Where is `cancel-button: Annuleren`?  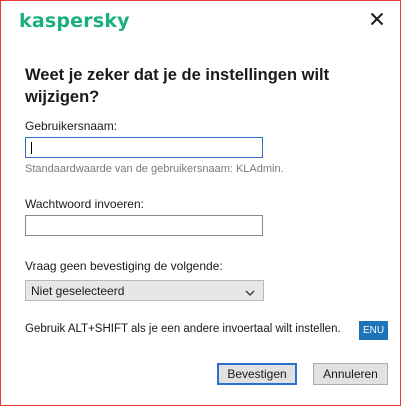 cancel-button: Annuleren is located at coordinates (350, 374).